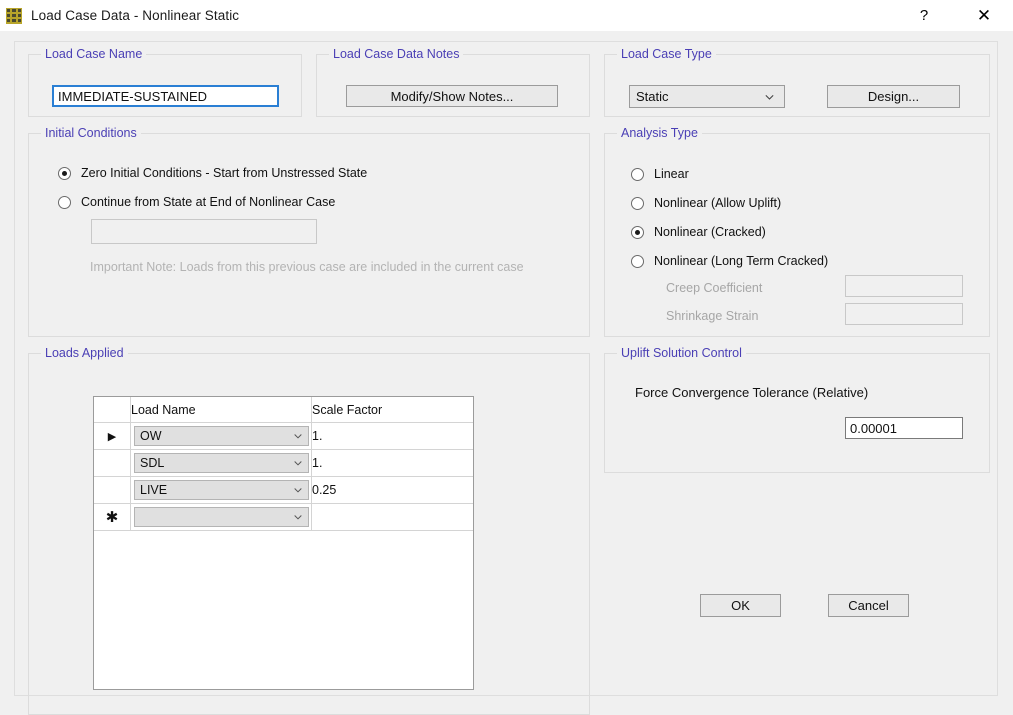 This screenshot has height=715, width=1013. Describe the element at coordinates (91, 133) in the screenshot. I see `group-title-initial-conditions: Initial Conditions` at that location.